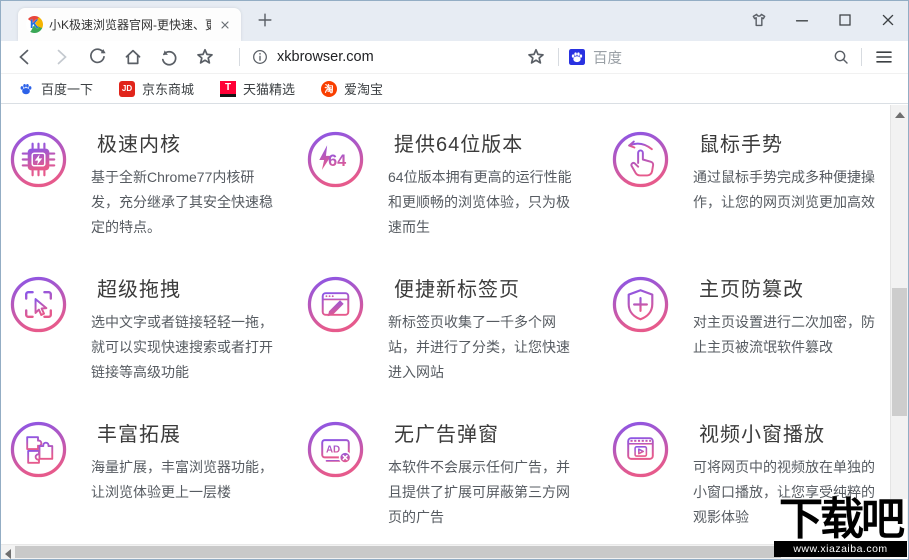 This screenshot has height=560, width=909. I want to click on new-tab-icon, so click(265, 20).